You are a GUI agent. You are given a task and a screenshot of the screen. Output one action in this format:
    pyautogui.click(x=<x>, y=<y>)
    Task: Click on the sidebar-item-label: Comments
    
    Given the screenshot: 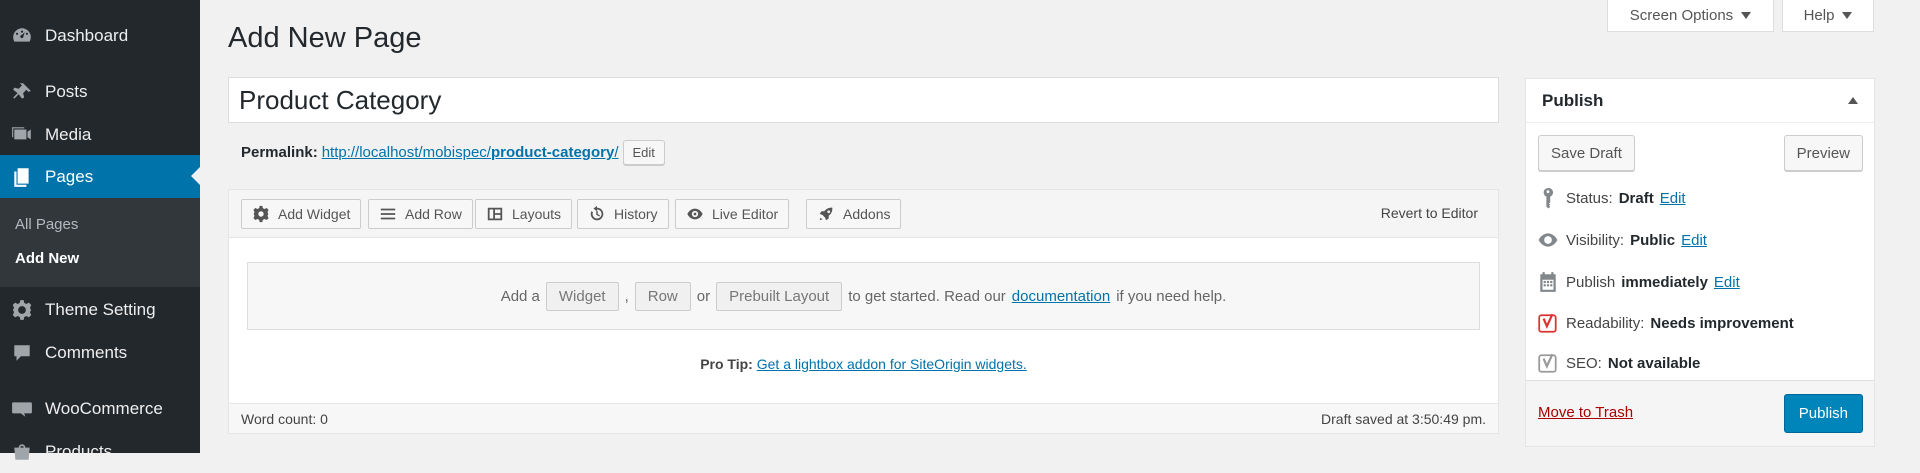 What is the action you would take?
    pyautogui.click(x=86, y=352)
    